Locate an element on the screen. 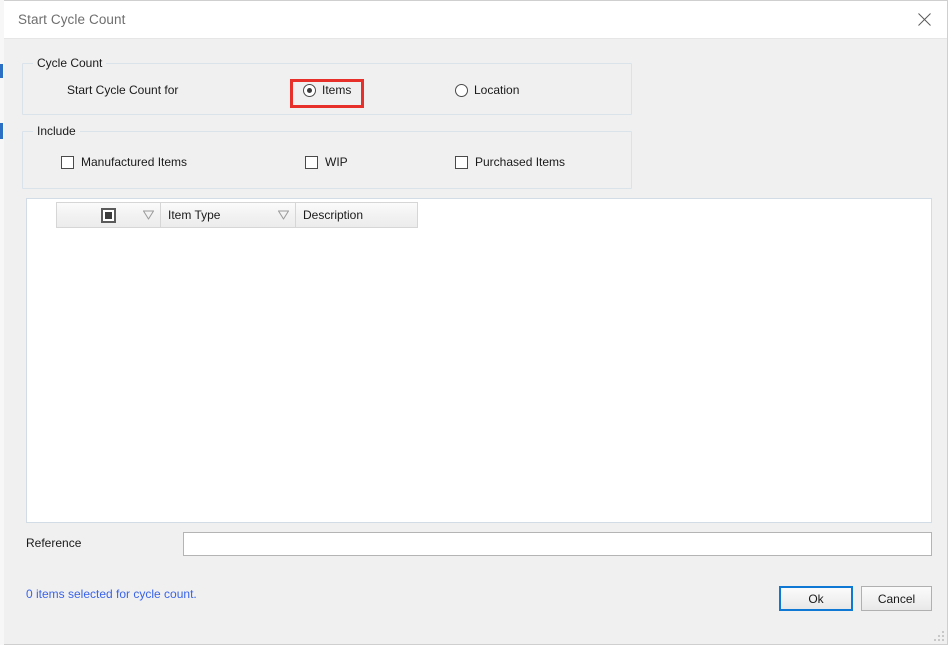  radio-location: Location is located at coordinates (487, 90).